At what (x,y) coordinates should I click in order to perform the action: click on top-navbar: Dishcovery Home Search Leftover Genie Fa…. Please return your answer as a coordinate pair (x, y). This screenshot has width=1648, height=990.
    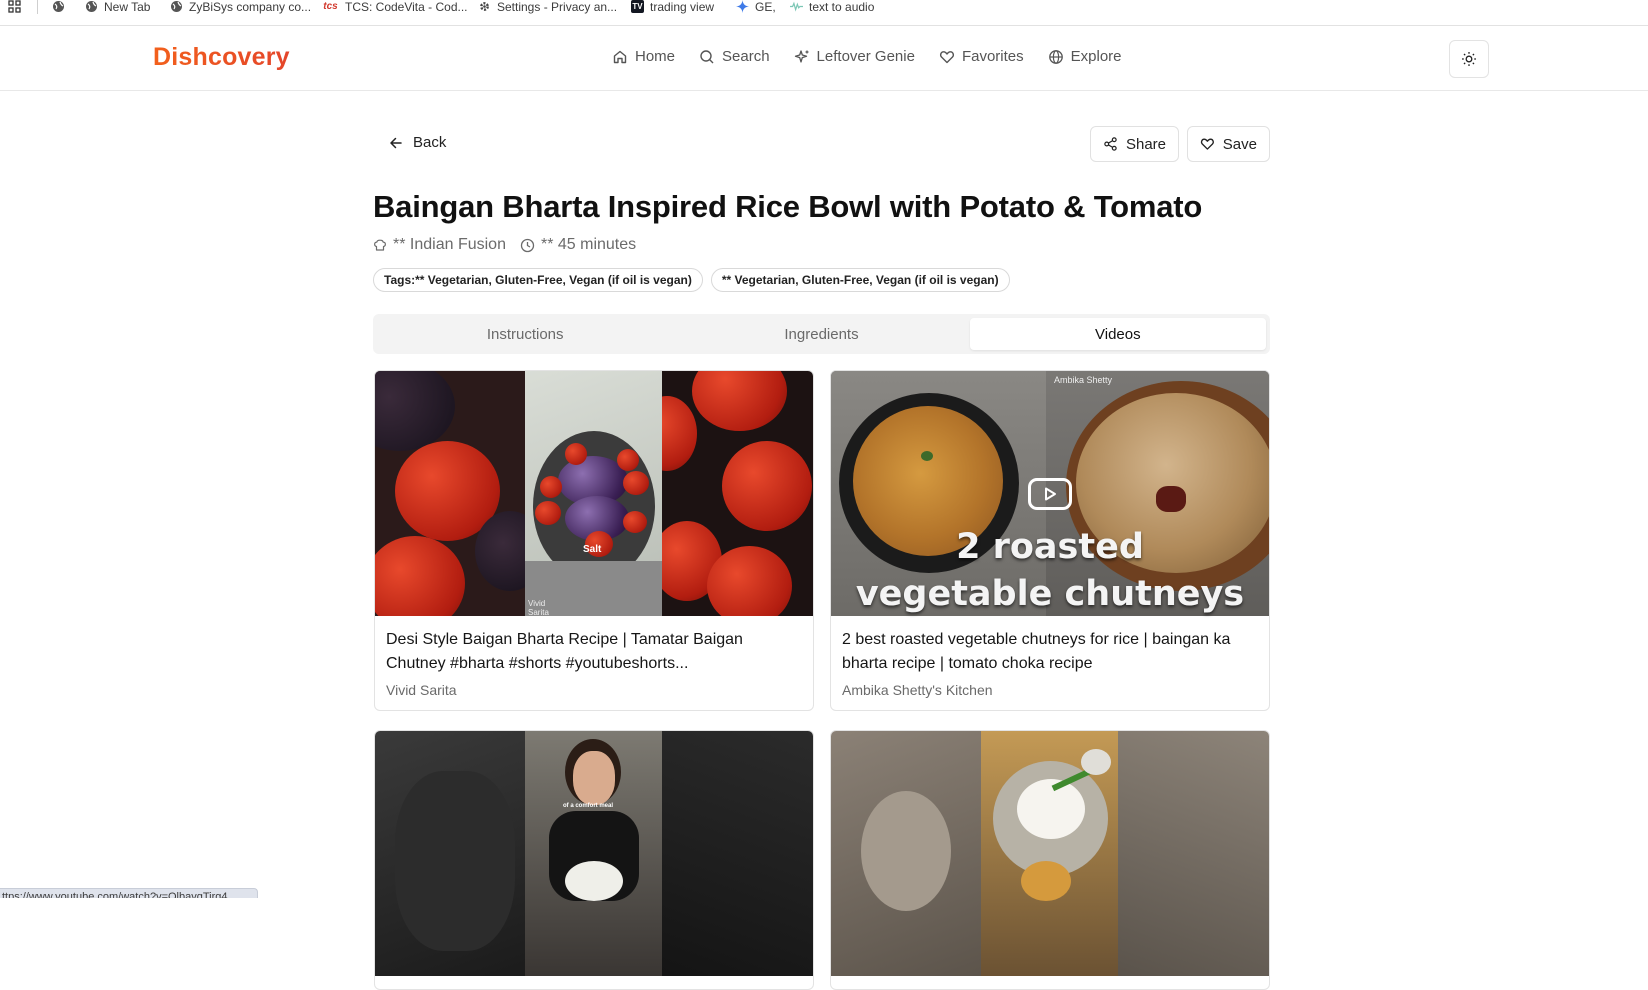
    Looking at the image, I should click on (824, 58).